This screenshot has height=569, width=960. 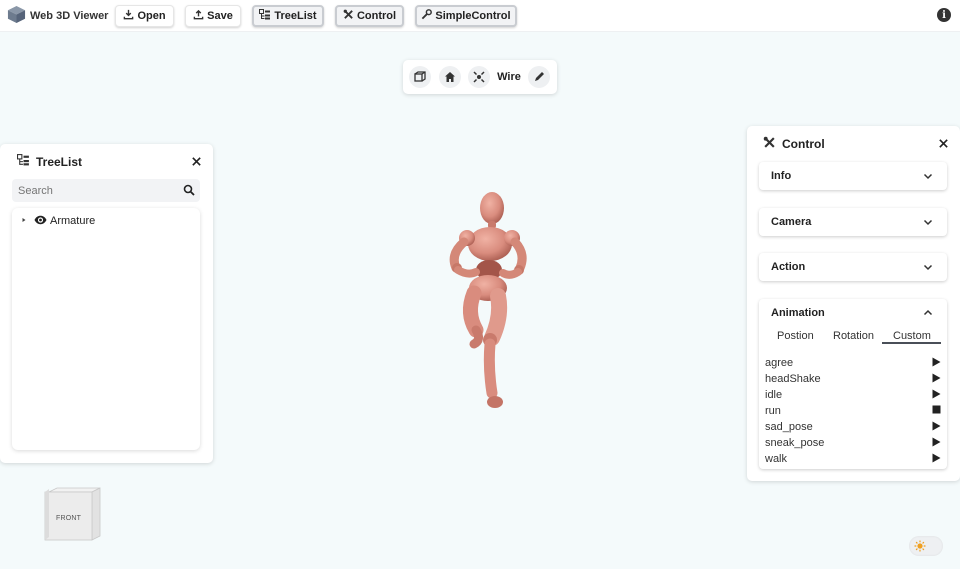 I want to click on cube-logo-icon, so click(x=16, y=16).